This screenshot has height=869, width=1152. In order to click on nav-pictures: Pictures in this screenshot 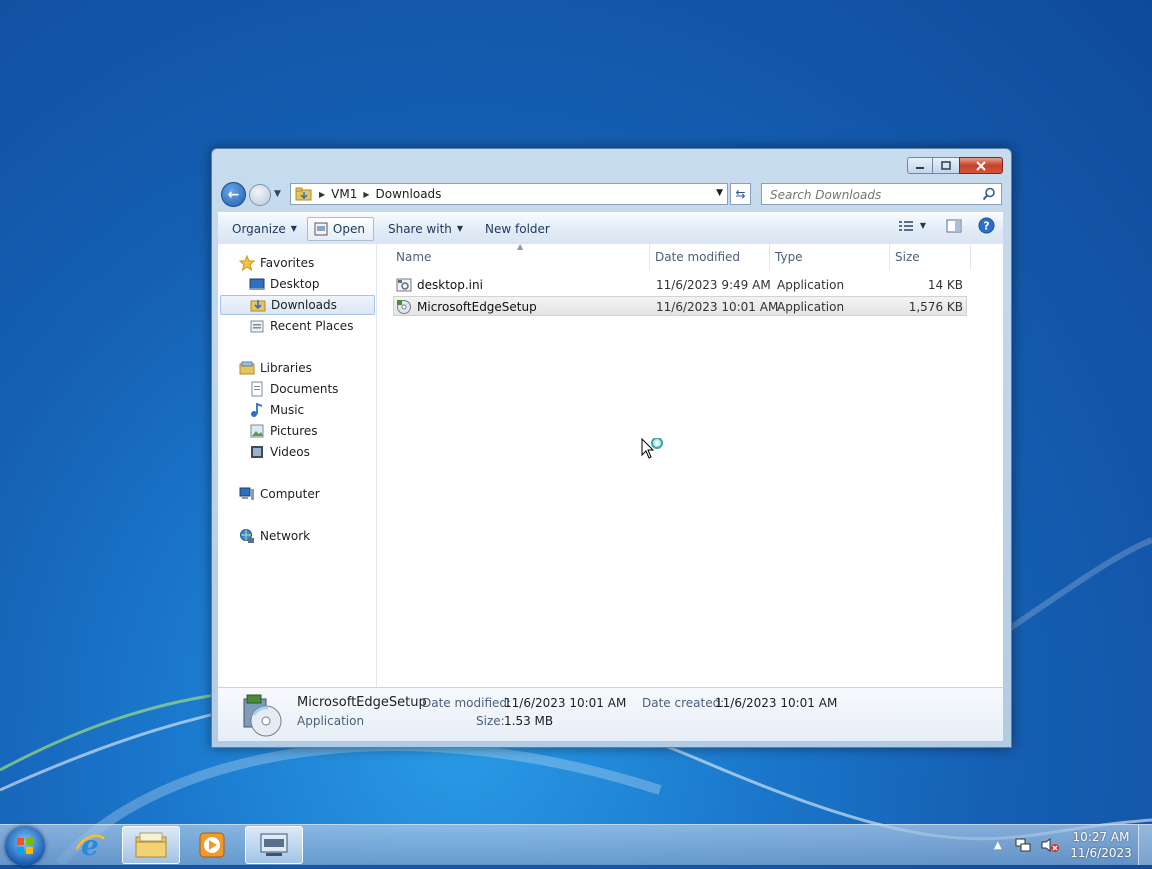, I will do `click(283, 431)`.